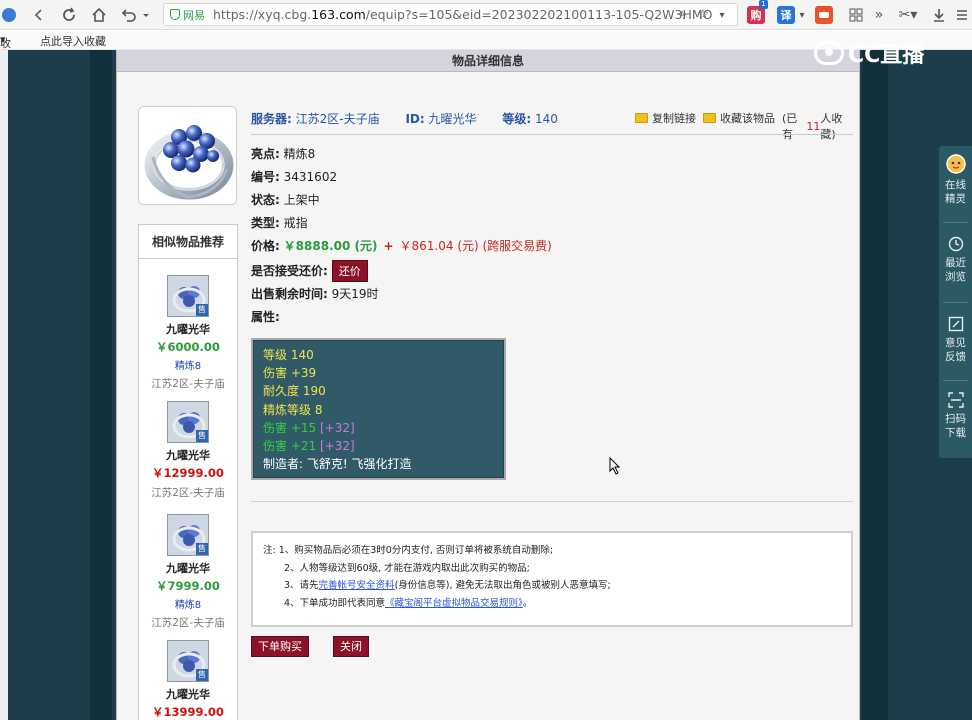 This screenshot has height=720, width=972. Describe the element at coordinates (351, 646) in the screenshot. I see `close-button: 关闭` at that location.